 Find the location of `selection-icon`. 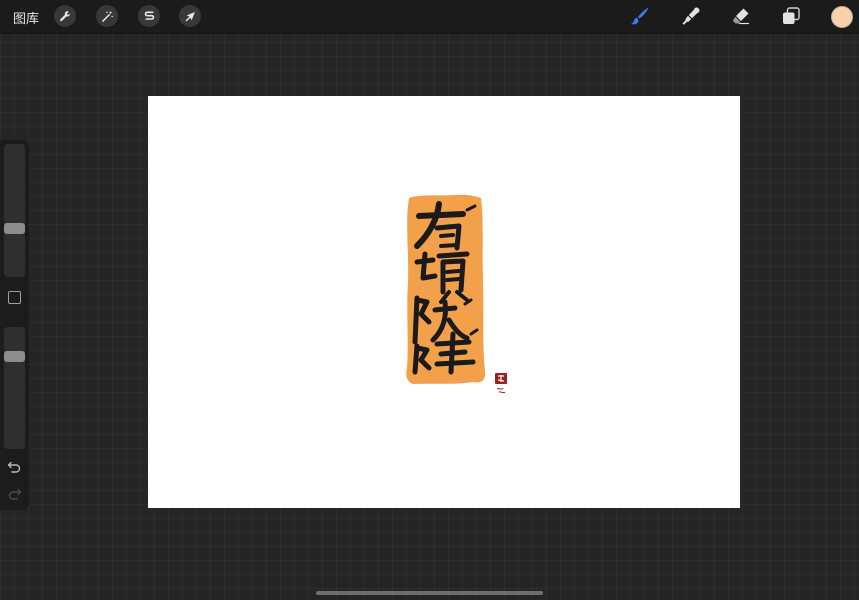

selection-icon is located at coordinates (149, 15).